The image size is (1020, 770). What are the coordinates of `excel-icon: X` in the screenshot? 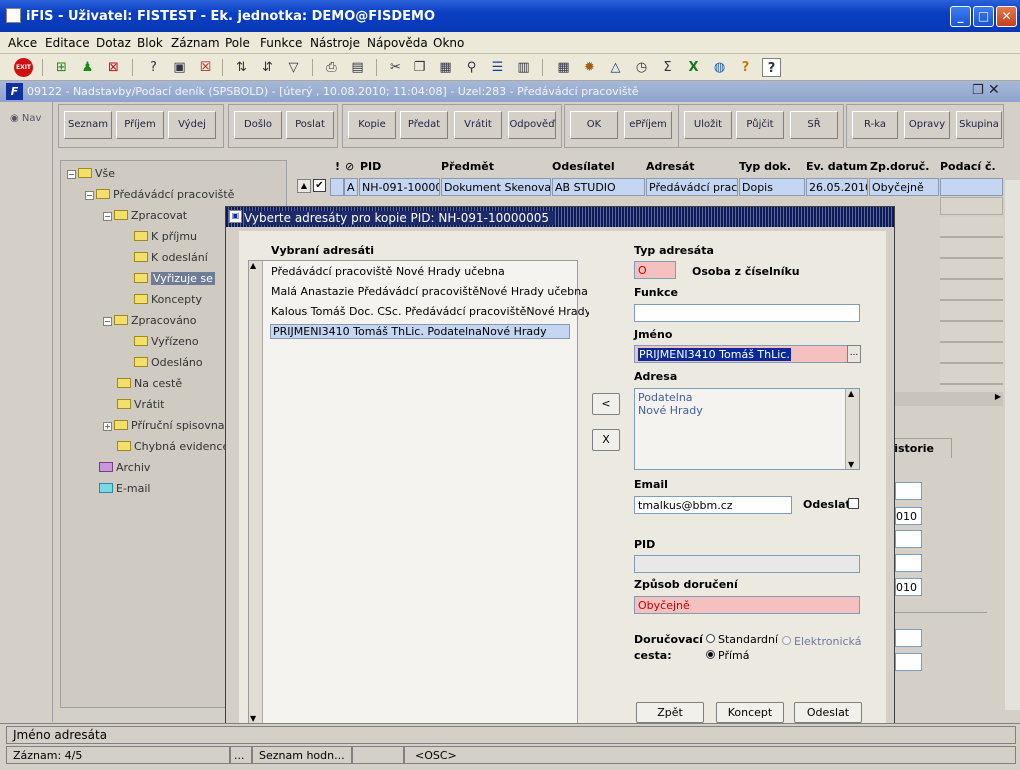 It's located at (693, 67).